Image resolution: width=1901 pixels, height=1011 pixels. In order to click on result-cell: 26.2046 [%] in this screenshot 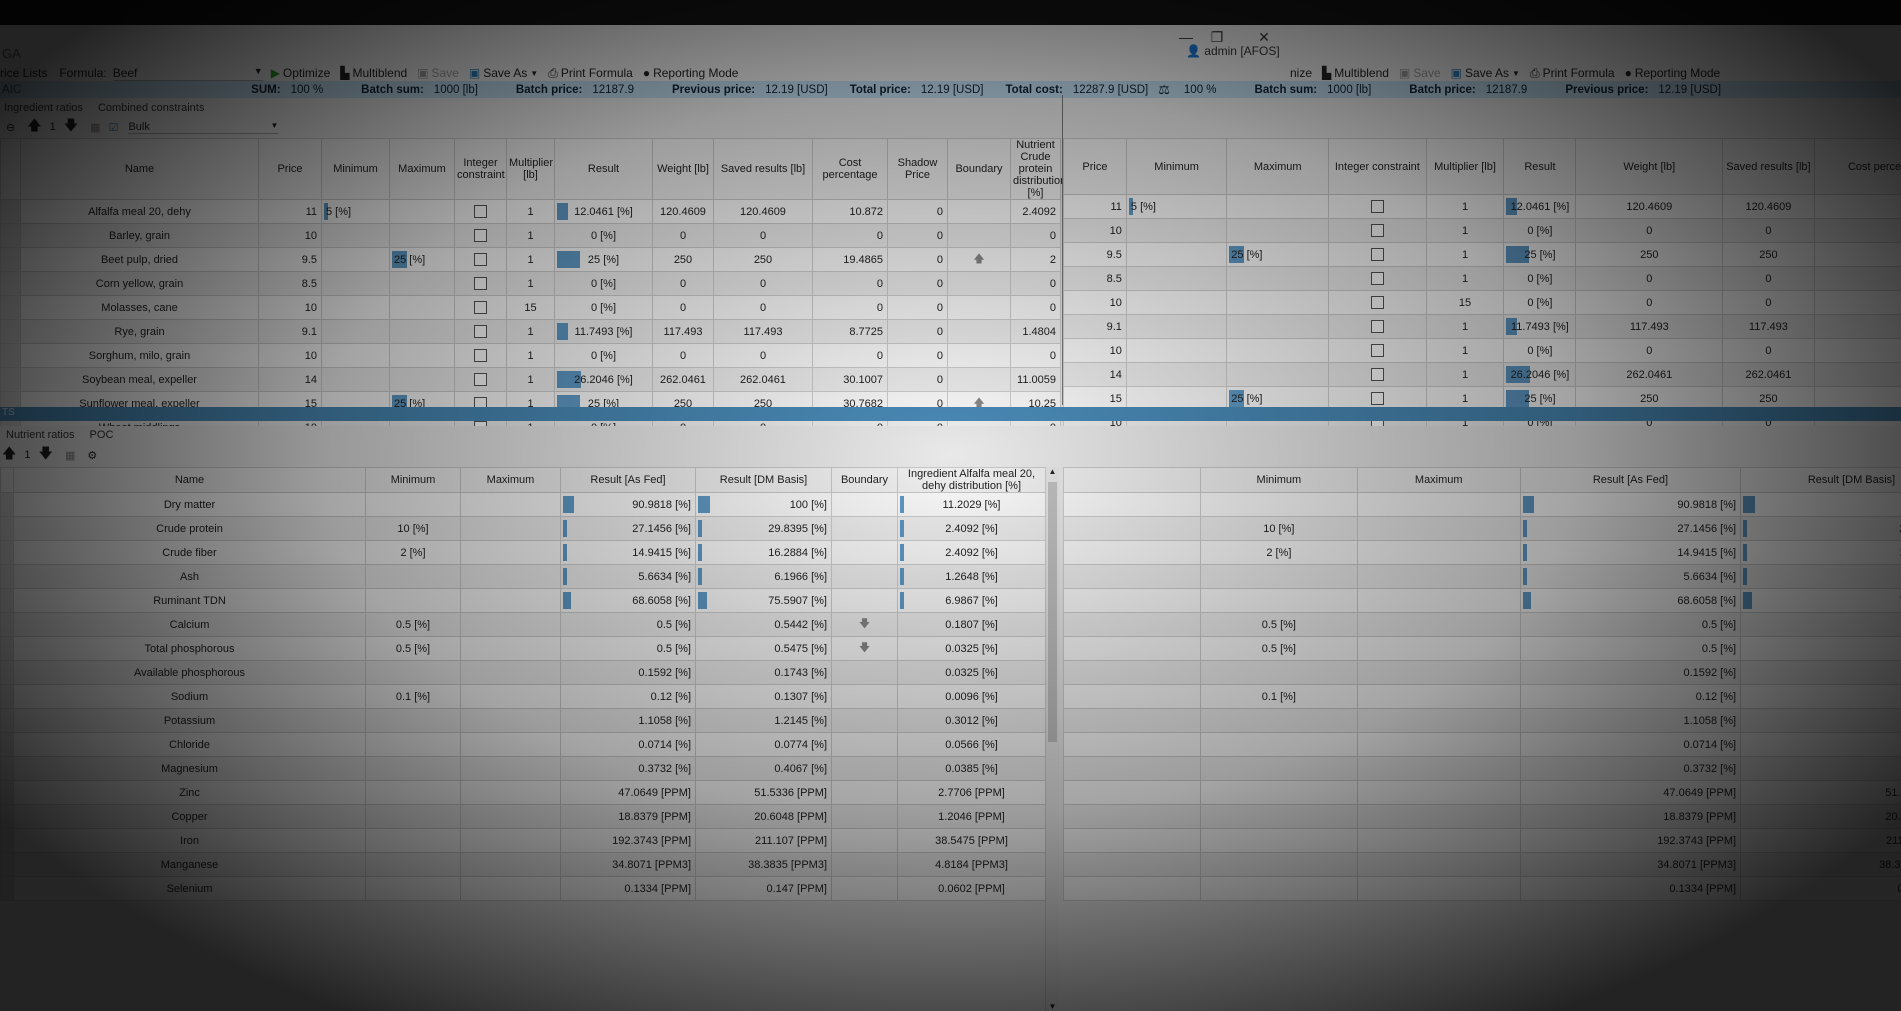, I will do `click(1540, 374)`.